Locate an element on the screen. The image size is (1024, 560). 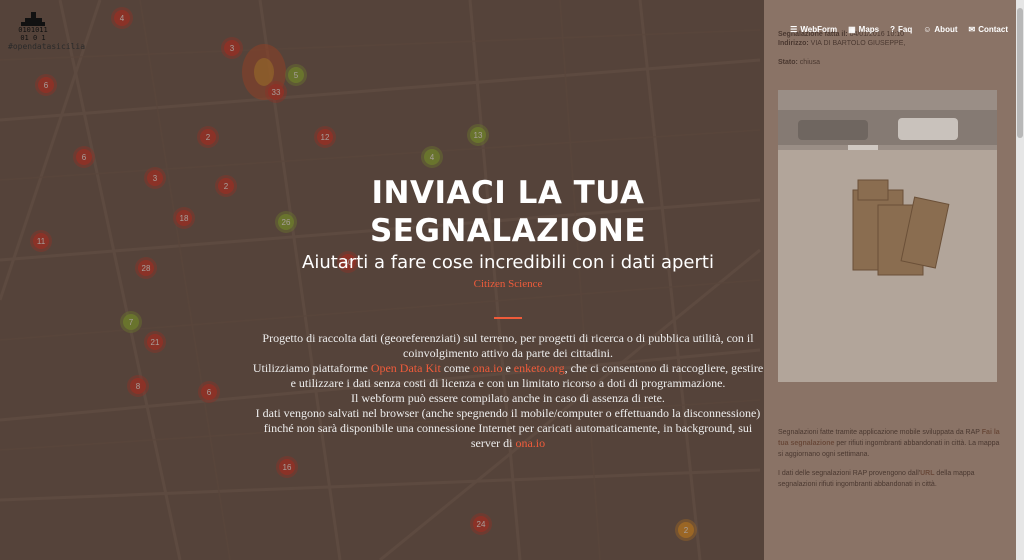
report-address-line: Indirizzo: VIA DI BARTOLO GIUSEPPE, is located at coordinates (842, 43).